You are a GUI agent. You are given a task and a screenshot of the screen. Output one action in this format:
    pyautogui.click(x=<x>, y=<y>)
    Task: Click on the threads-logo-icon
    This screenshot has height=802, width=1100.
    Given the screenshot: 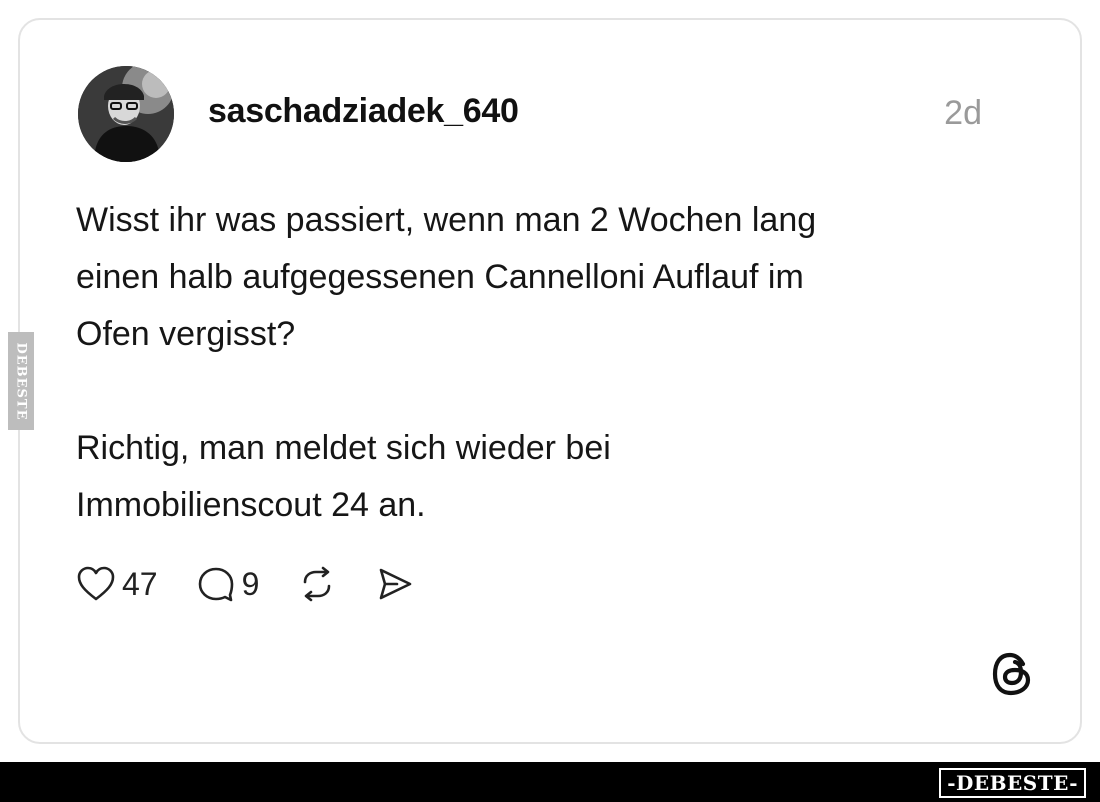 What is the action you would take?
    pyautogui.click(x=1012, y=676)
    